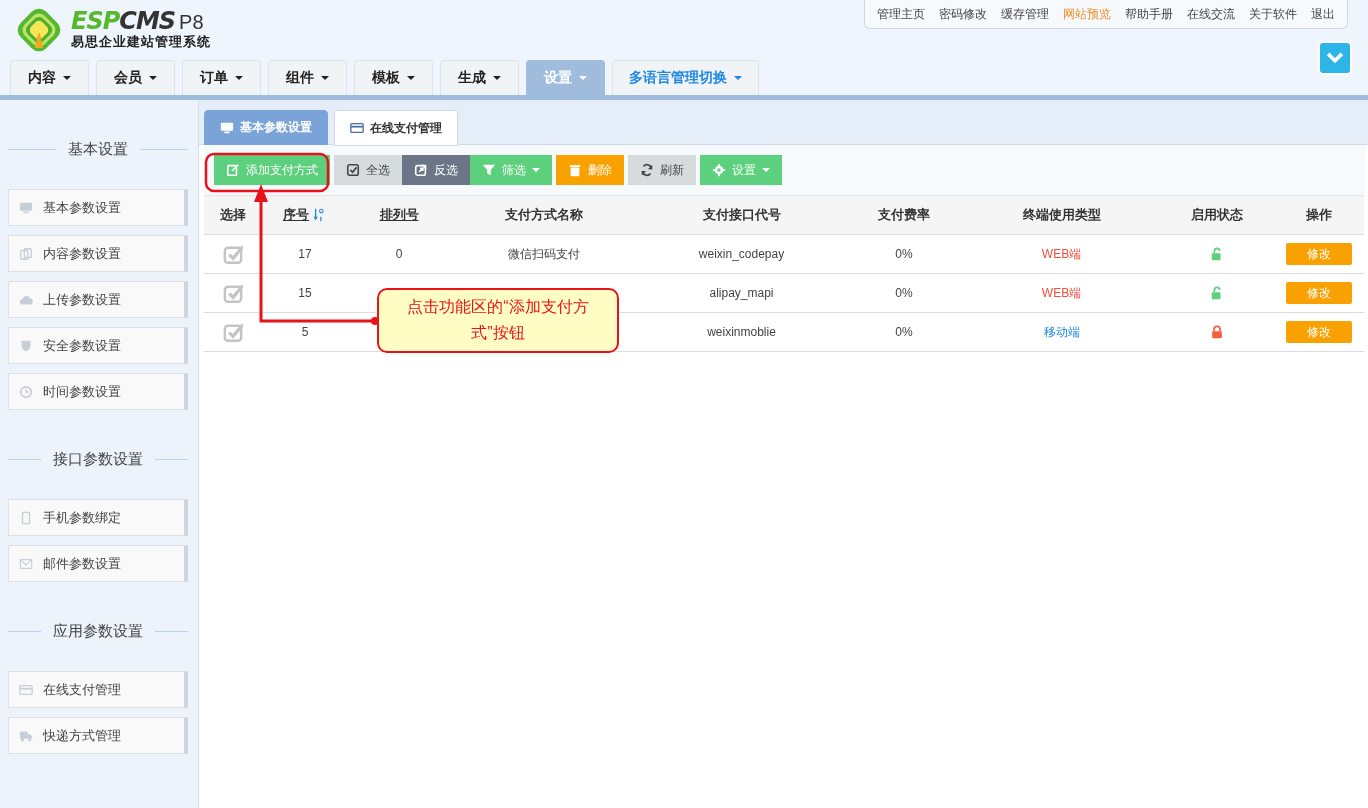 The width and height of the screenshot is (1368, 808). Describe the element at coordinates (26, 253) in the screenshot. I see `copy-icon` at that location.